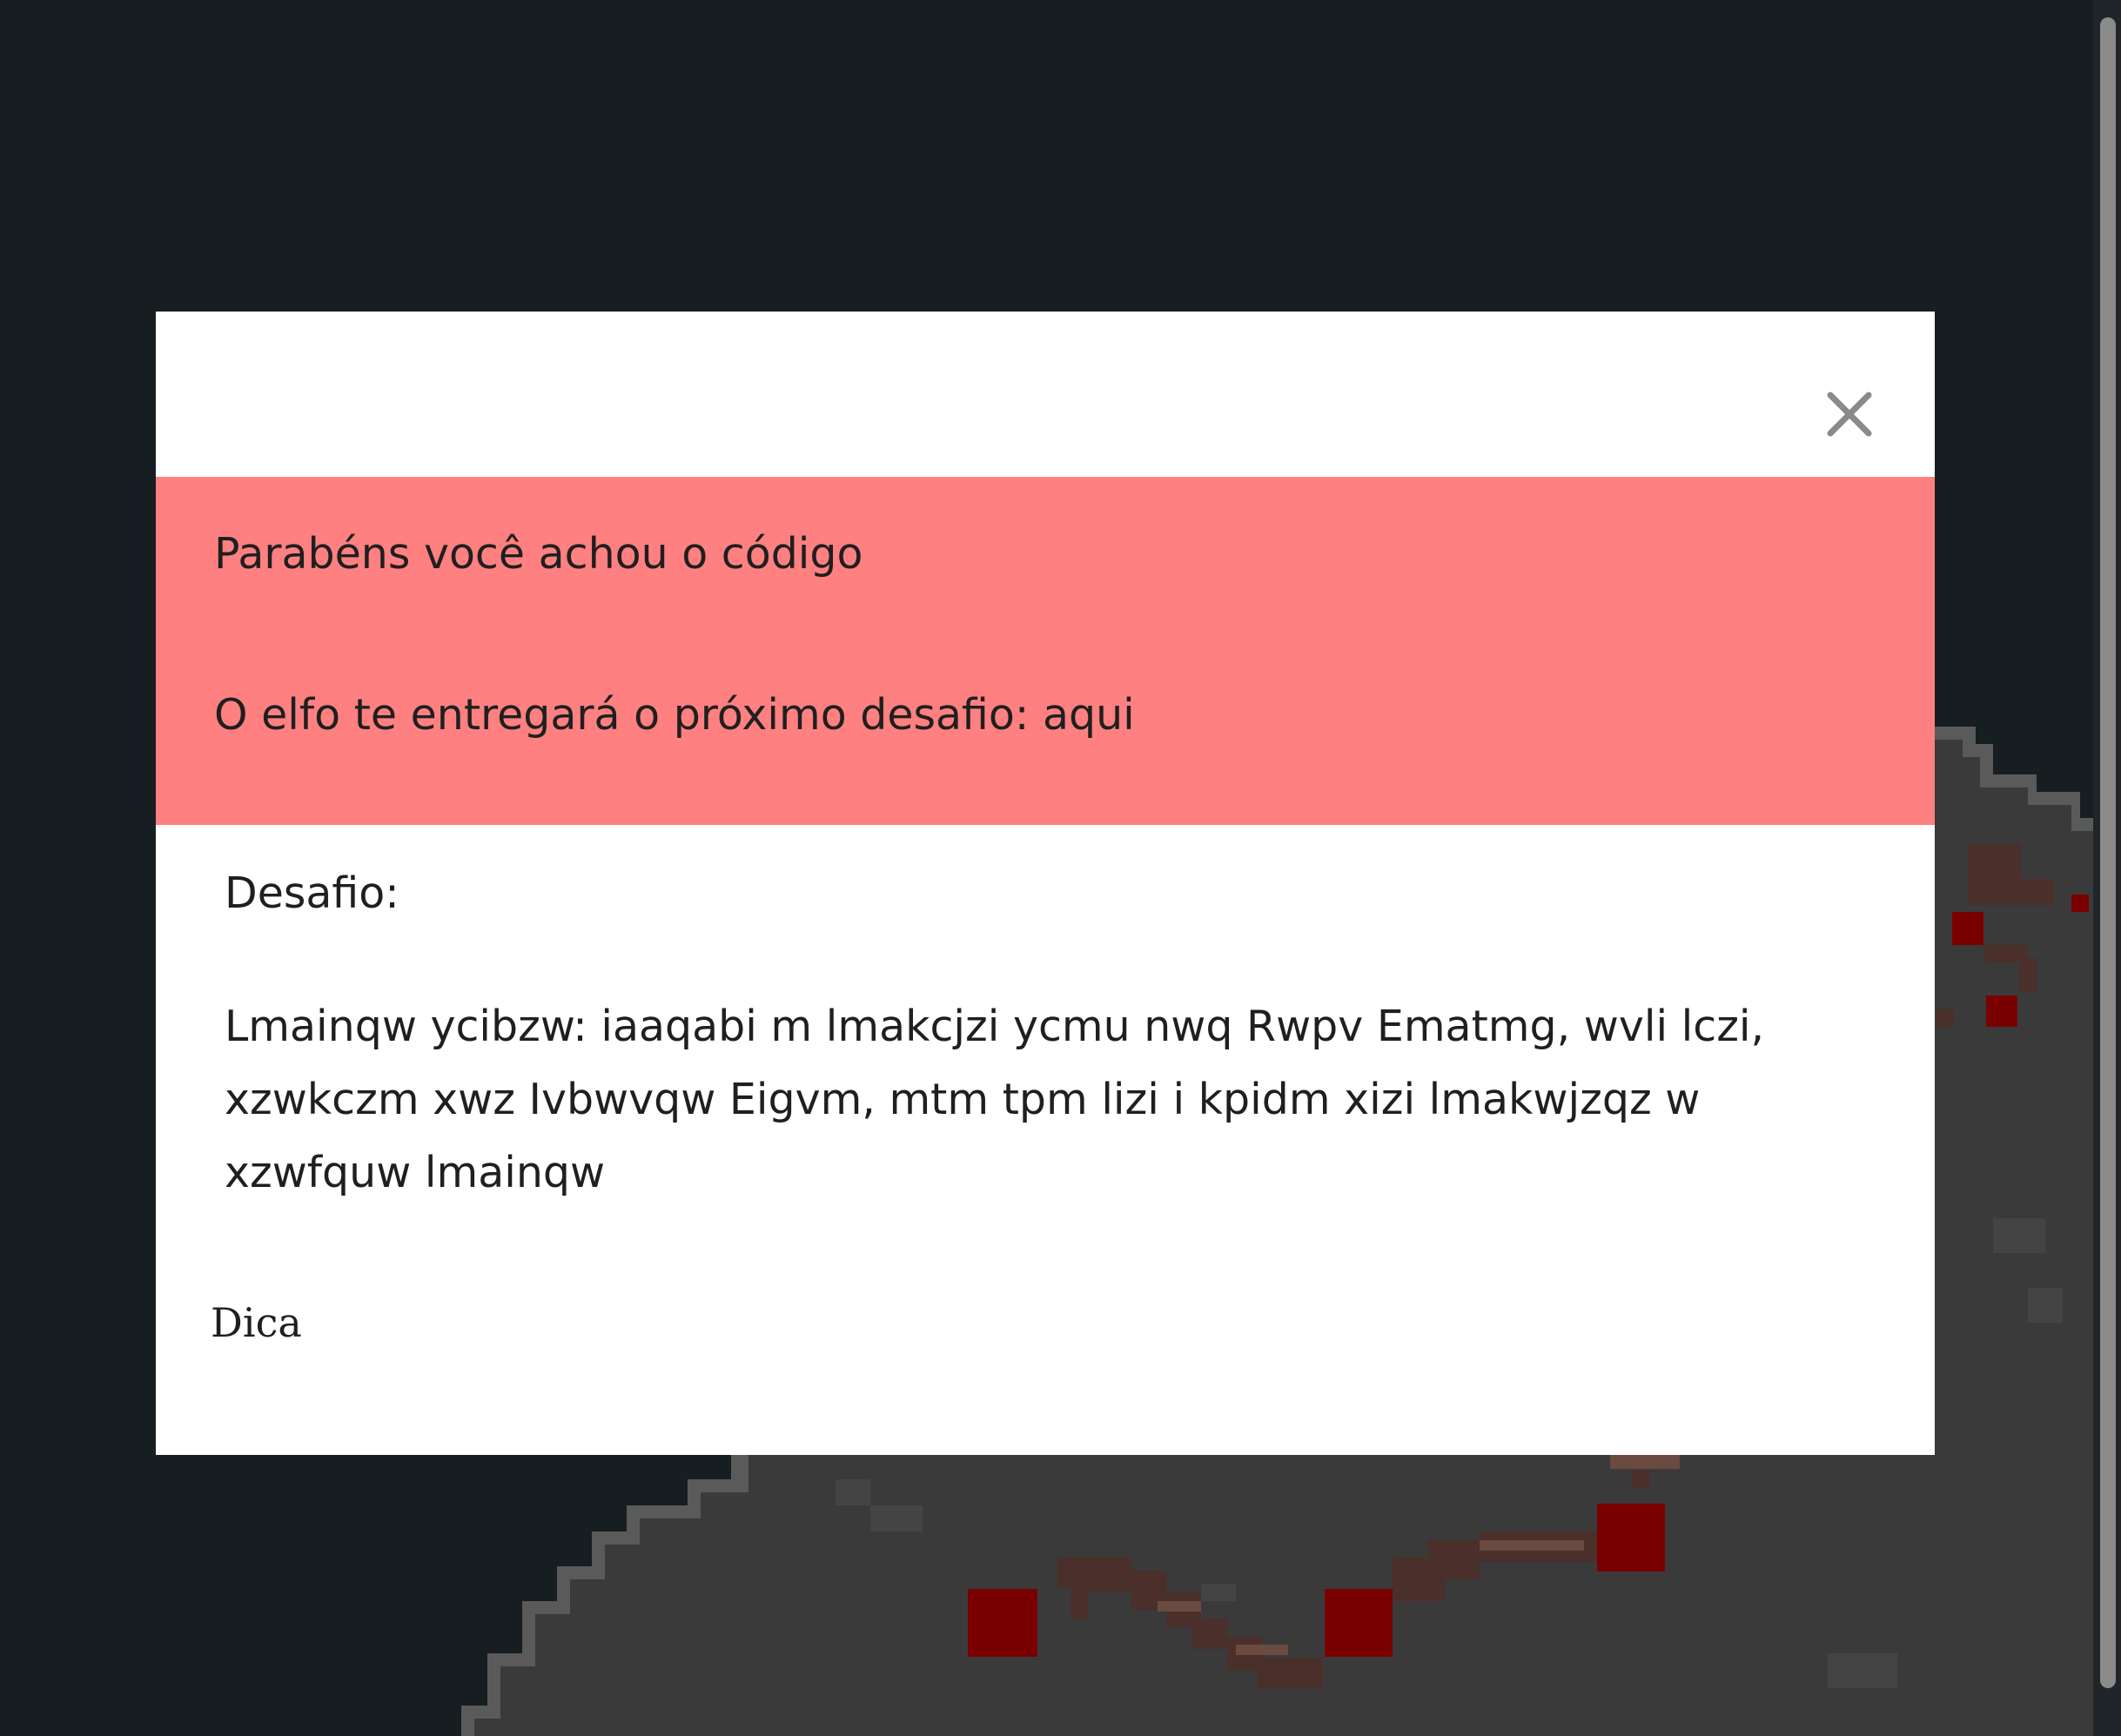 The height and width of the screenshot is (1736, 2121). I want to click on modal-header, so click(1045, 395).